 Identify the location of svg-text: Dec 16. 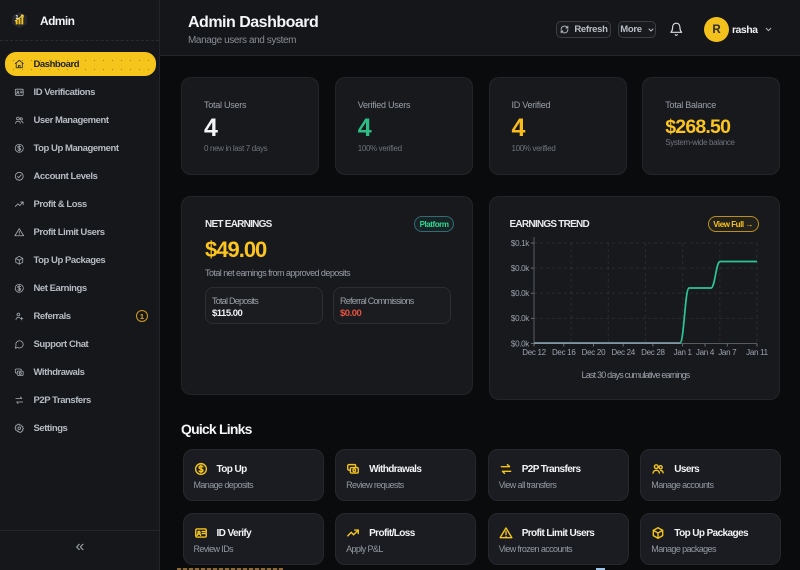
(564, 352).